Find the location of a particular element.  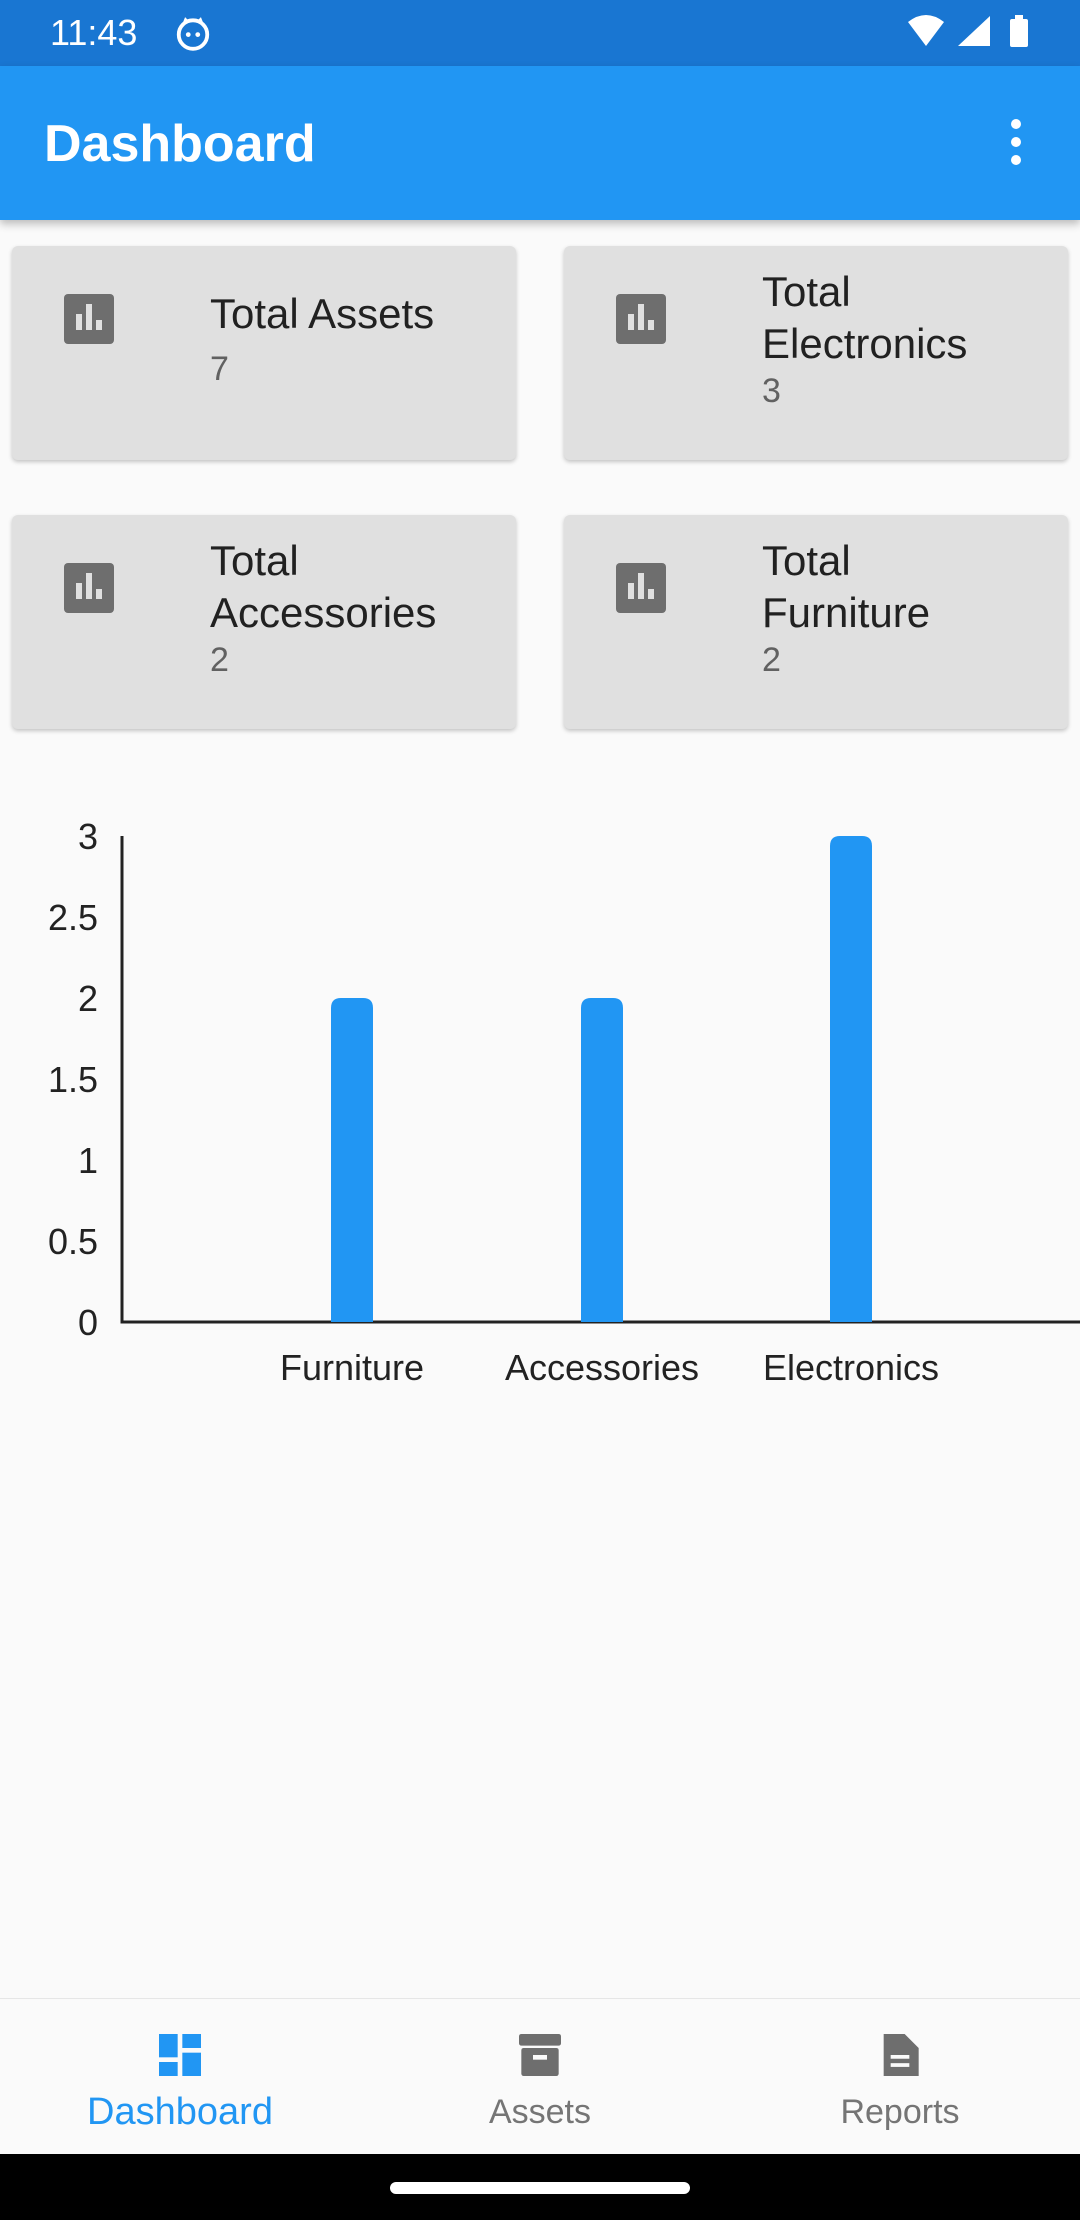

card-label: Total Furniture is located at coordinates (846, 586).